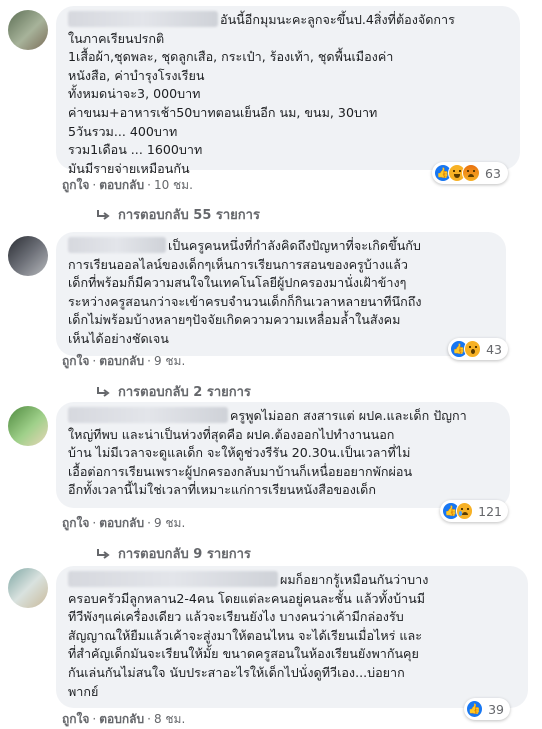 The image size is (542, 729). Describe the element at coordinates (490, 511) in the screenshot. I see `reaction-count: 121` at that location.